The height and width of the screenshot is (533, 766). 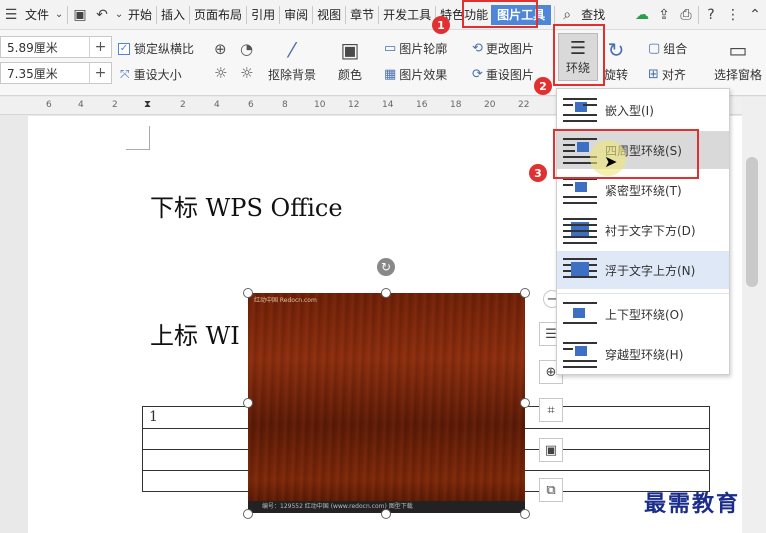 I want to click on rotate-left-icon: ☼, so click(x=220, y=73).